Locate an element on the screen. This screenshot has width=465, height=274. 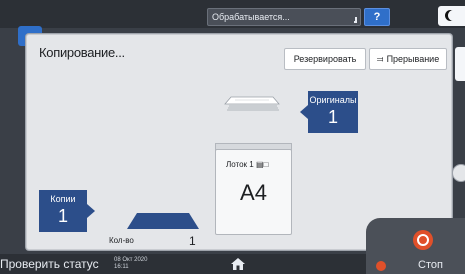
tray-icons: ▤□ is located at coordinates (262, 164).